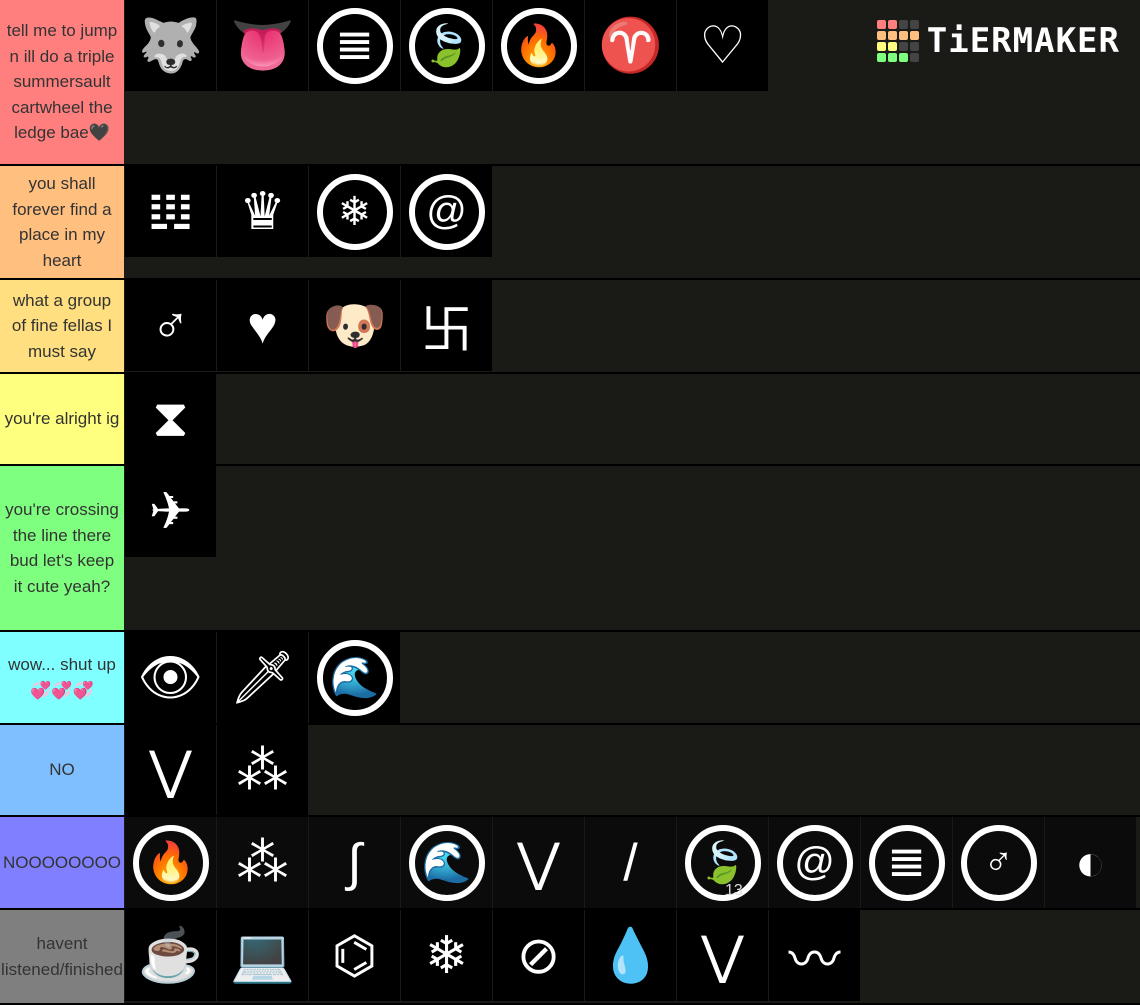 The width and height of the screenshot is (1140, 1005). Describe the element at coordinates (62, 862) in the screenshot. I see `tier-label: NOOOOOOOO` at that location.